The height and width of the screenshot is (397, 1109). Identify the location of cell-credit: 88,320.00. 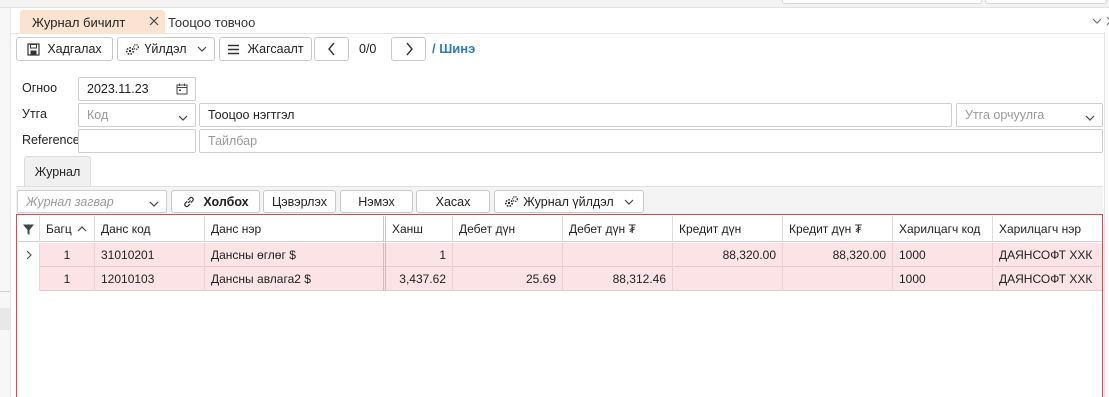
(728, 255).